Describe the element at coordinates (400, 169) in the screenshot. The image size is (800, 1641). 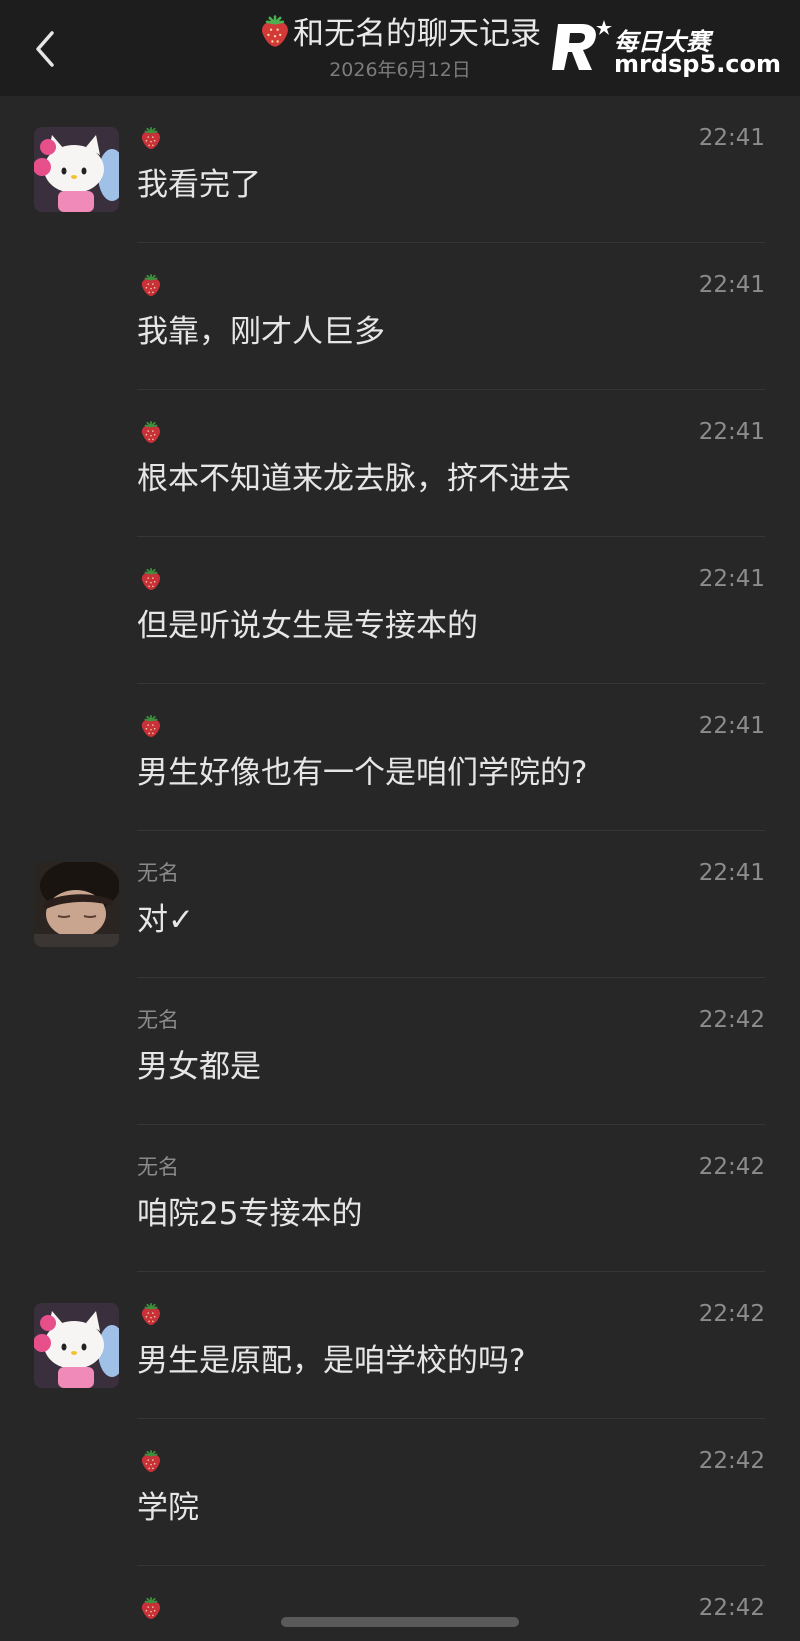
I see `message-row: 22:41 我看完了` at that location.